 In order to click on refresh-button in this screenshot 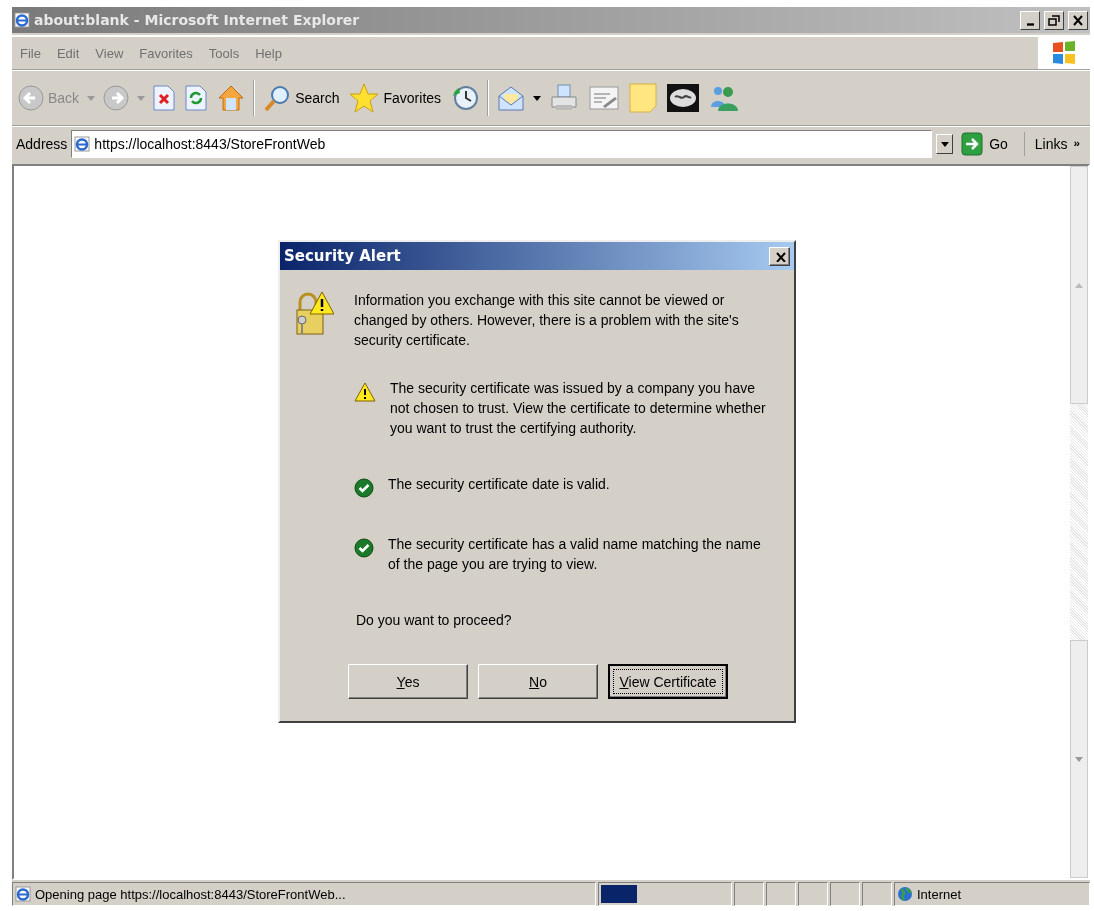, I will do `click(196, 98)`.